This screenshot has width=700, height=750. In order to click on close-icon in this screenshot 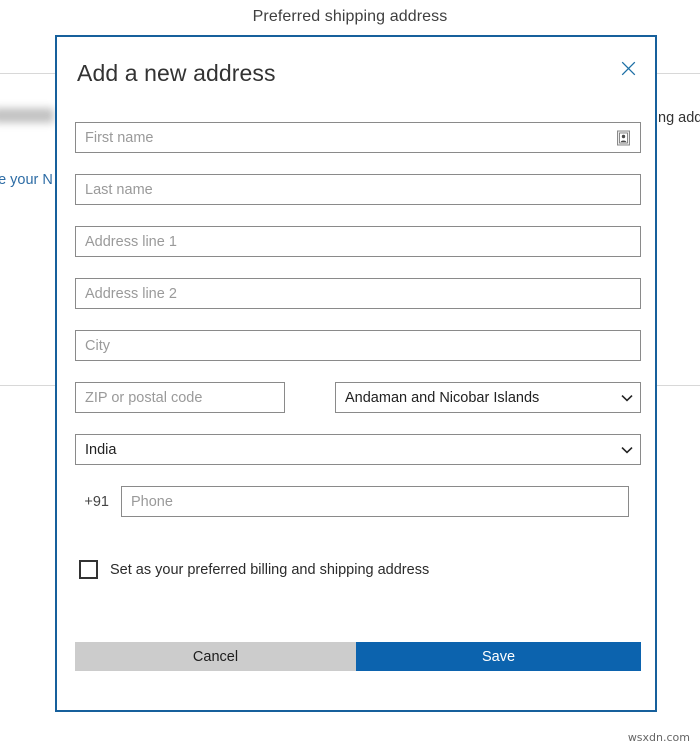, I will do `click(628, 68)`.